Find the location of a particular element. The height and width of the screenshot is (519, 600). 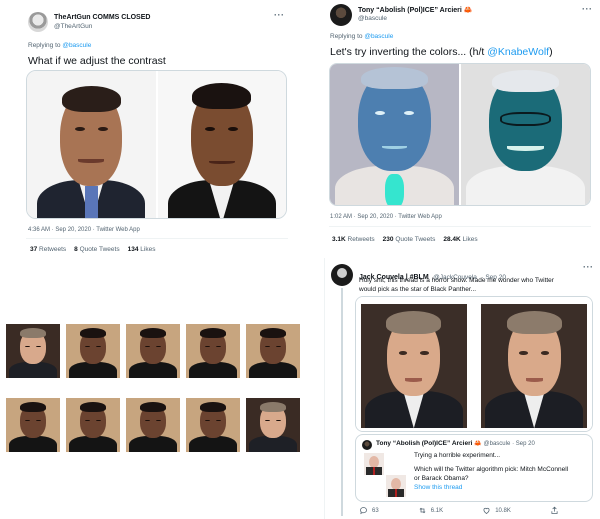

quote-tweets-stat: 8 Quote Tweets is located at coordinates (96, 249).